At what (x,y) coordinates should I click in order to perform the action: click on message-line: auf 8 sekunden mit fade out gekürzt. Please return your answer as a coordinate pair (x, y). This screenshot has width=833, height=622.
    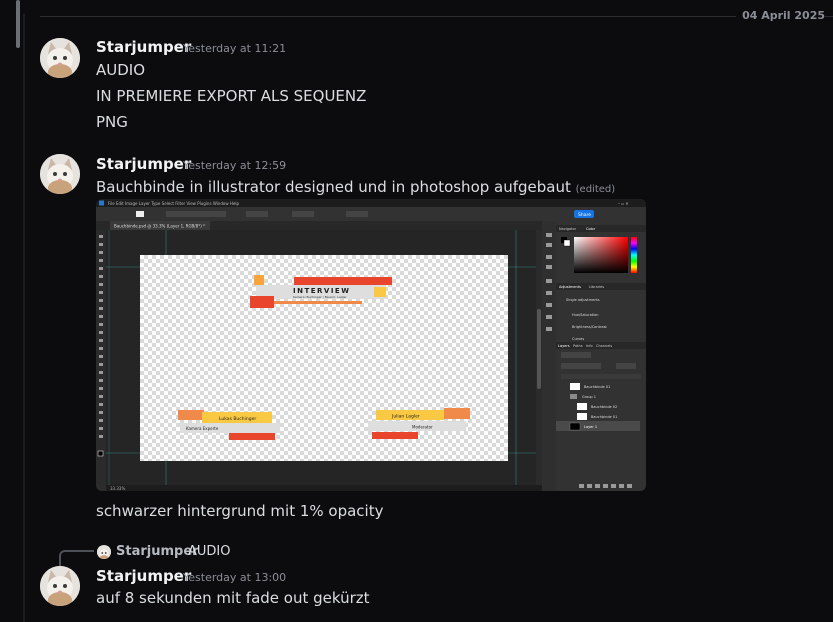
    Looking at the image, I should click on (233, 598).